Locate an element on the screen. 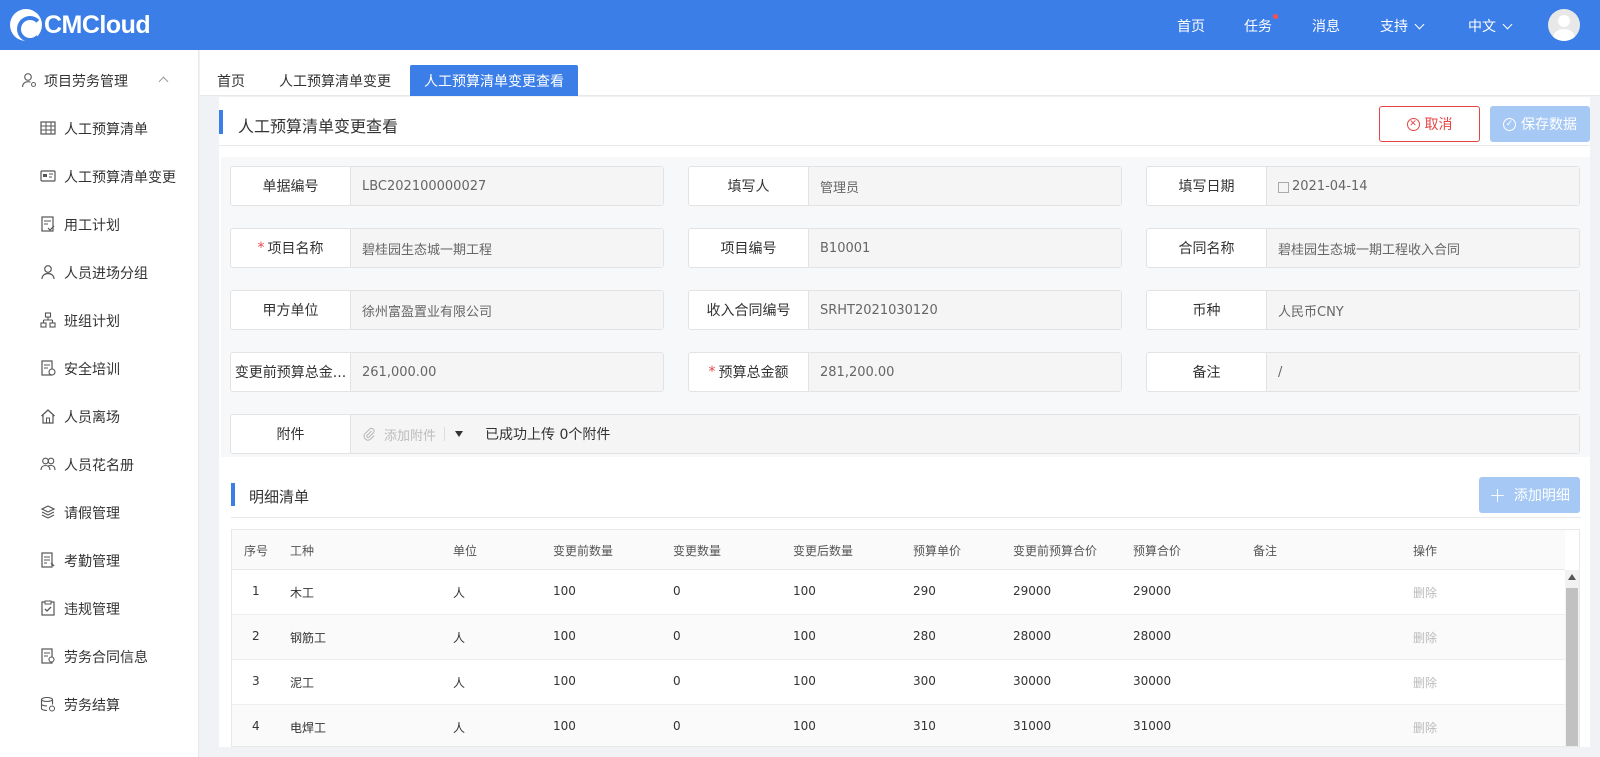  party-a-value: 徐州富盈置业有限公司 is located at coordinates (507, 310).